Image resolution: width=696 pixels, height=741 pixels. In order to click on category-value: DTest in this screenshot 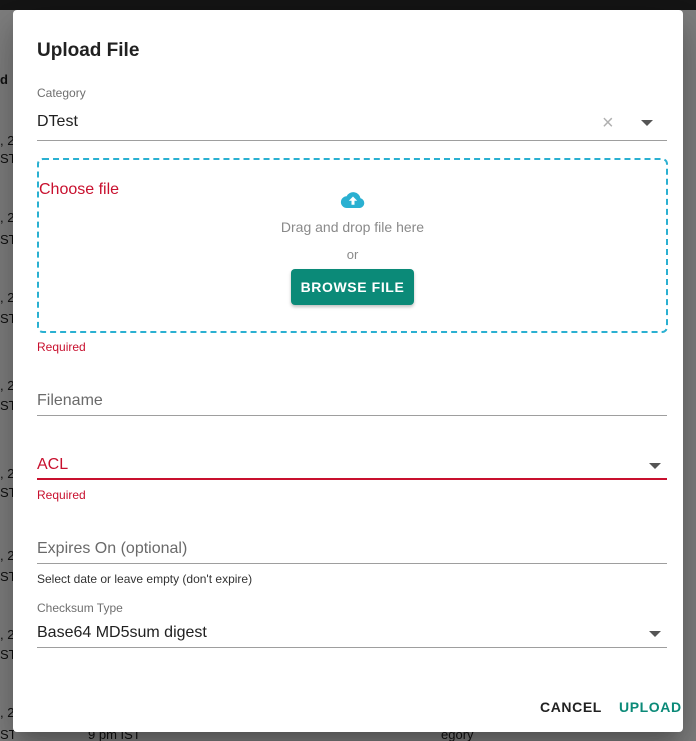, I will do `click(57, 121)`.